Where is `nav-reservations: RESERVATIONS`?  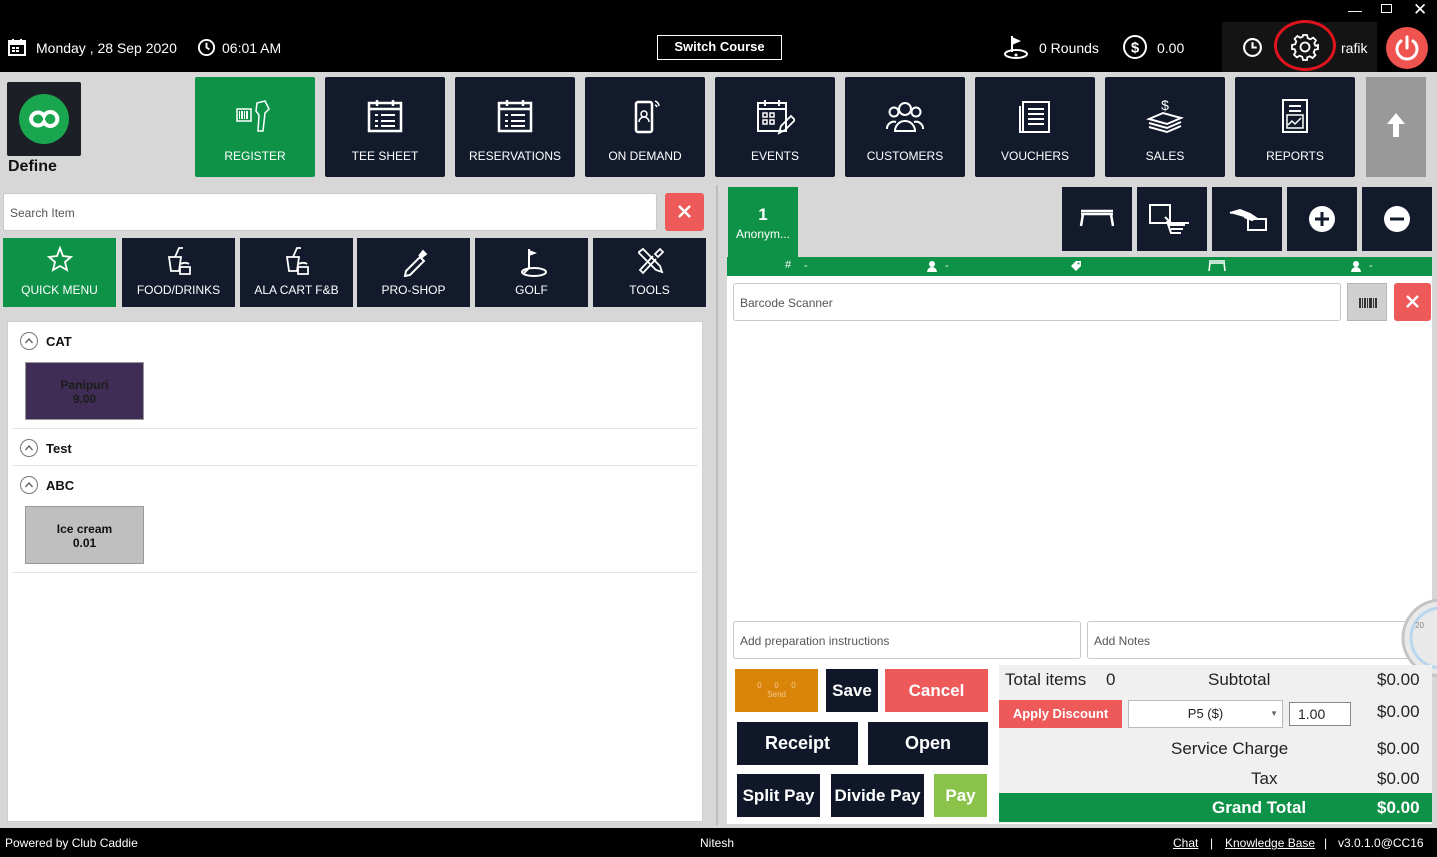
nav-reservations: RESERVATIONS is located at coordinates (515, 127).